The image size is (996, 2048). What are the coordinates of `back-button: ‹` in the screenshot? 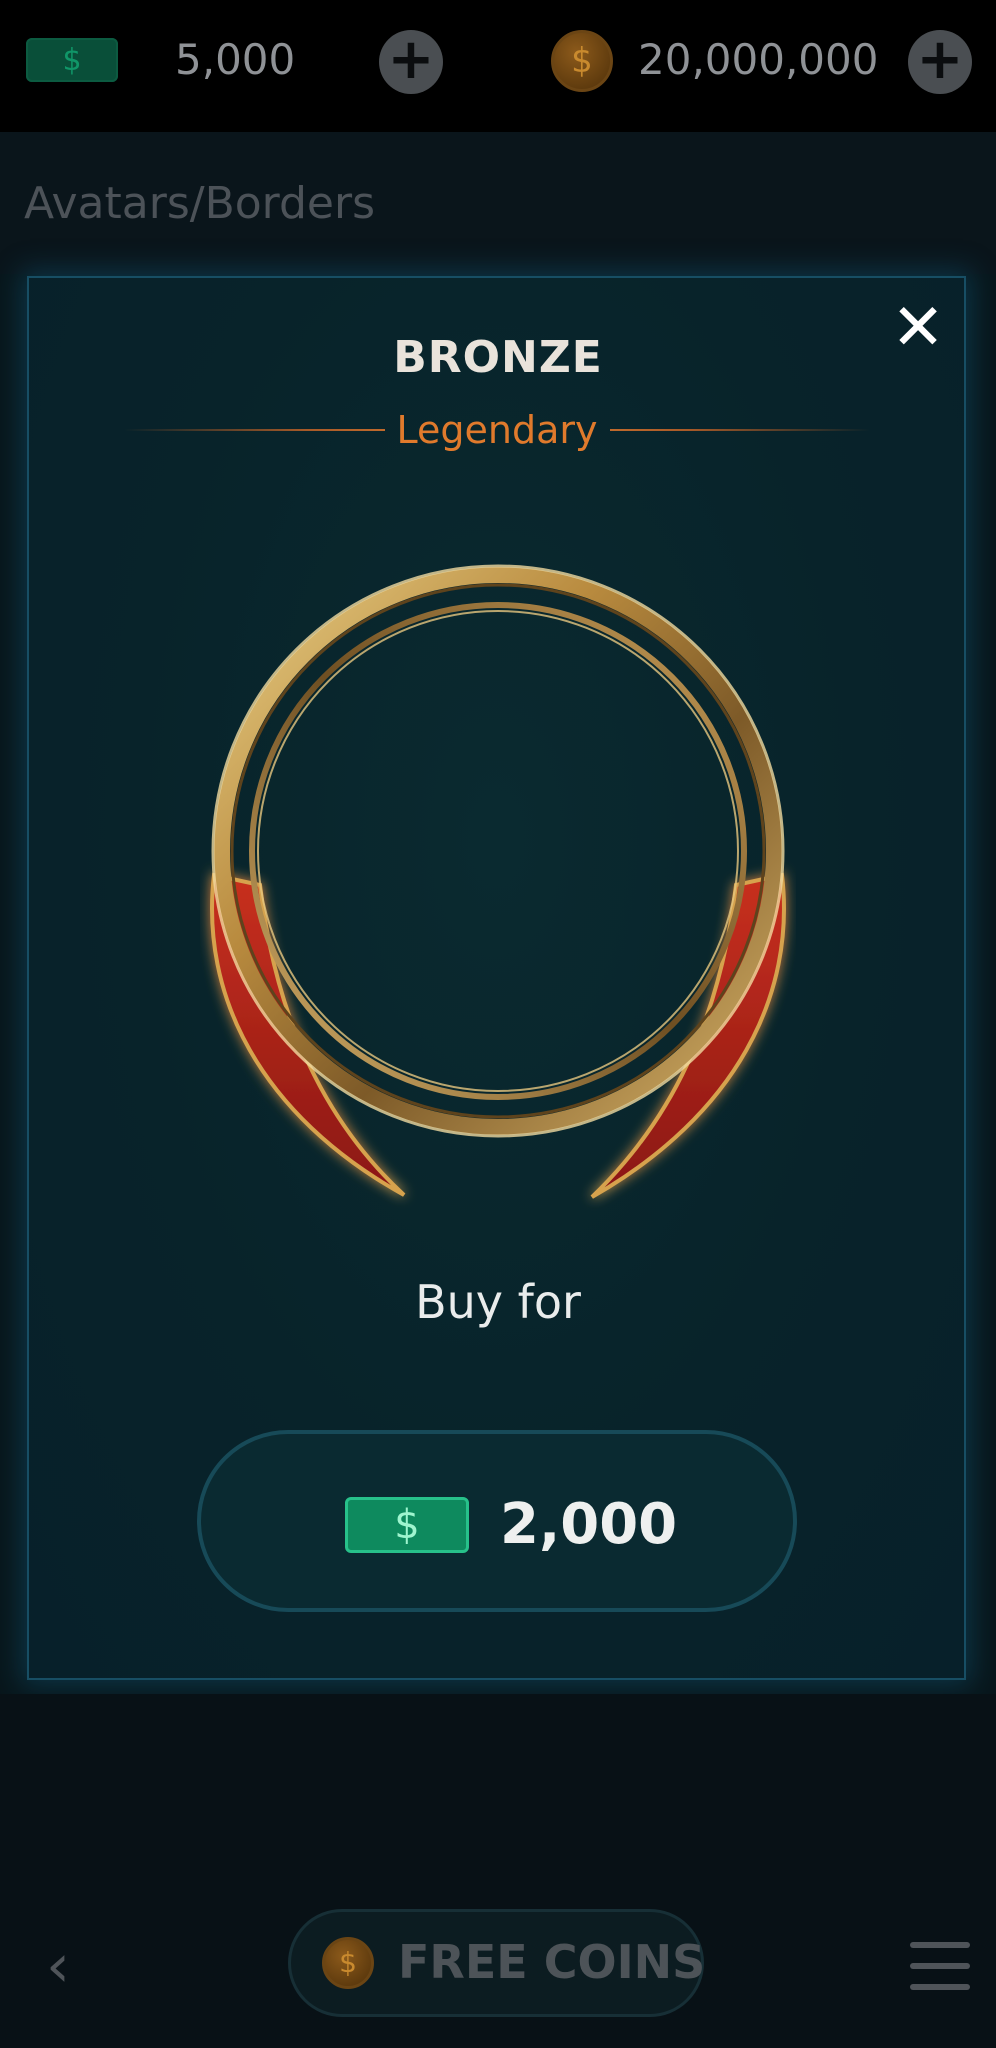 It's located at (58, 1966).